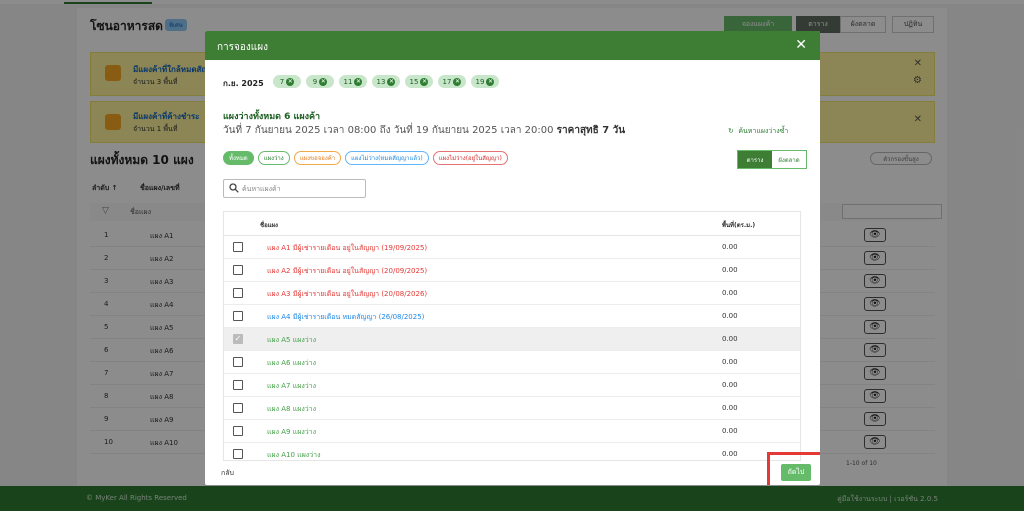  I want to click on refresh-label: ค้นหาแผงว่างซ้ำ, so click(763, 131).